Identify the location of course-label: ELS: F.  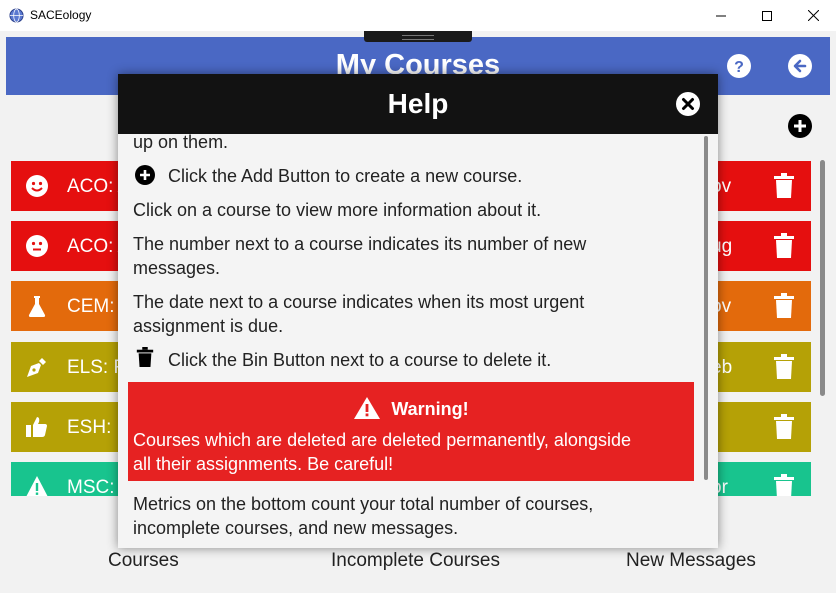
(96, 367).